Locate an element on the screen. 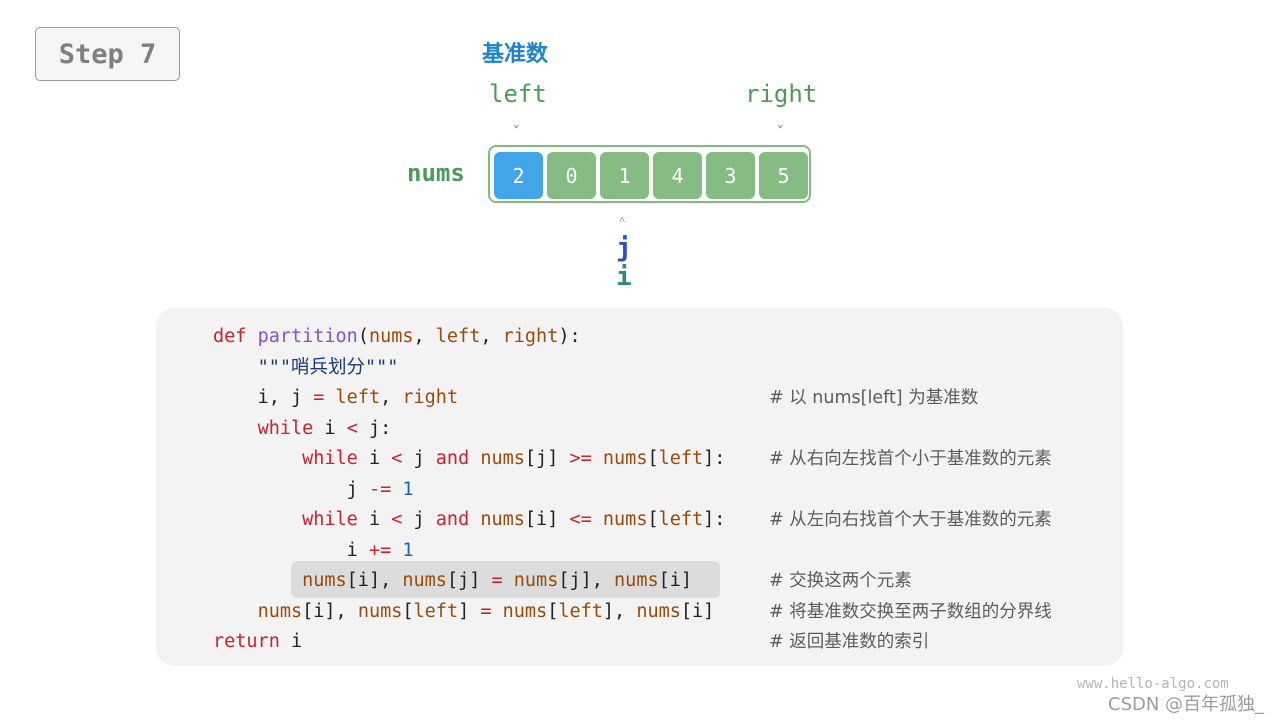  code-token: [j] is located at coordinates (469, 580).